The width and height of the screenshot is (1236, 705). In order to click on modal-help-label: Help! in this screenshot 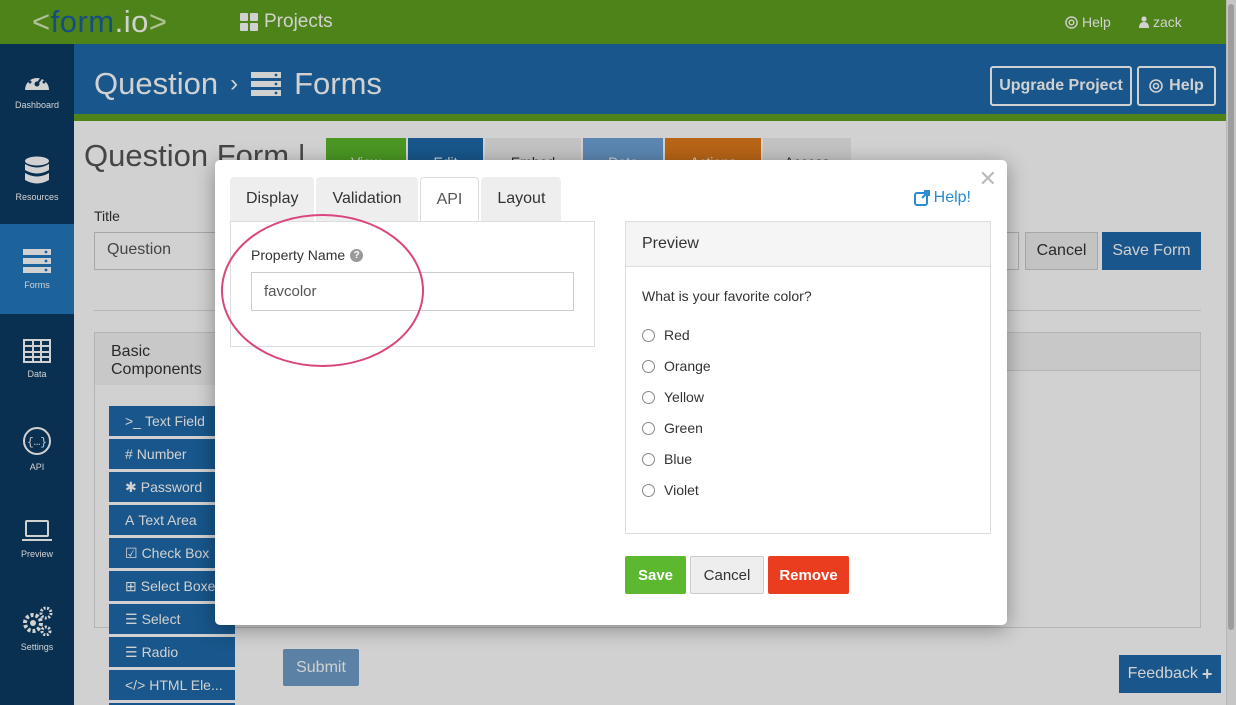, I will do `click(952, 197)`.